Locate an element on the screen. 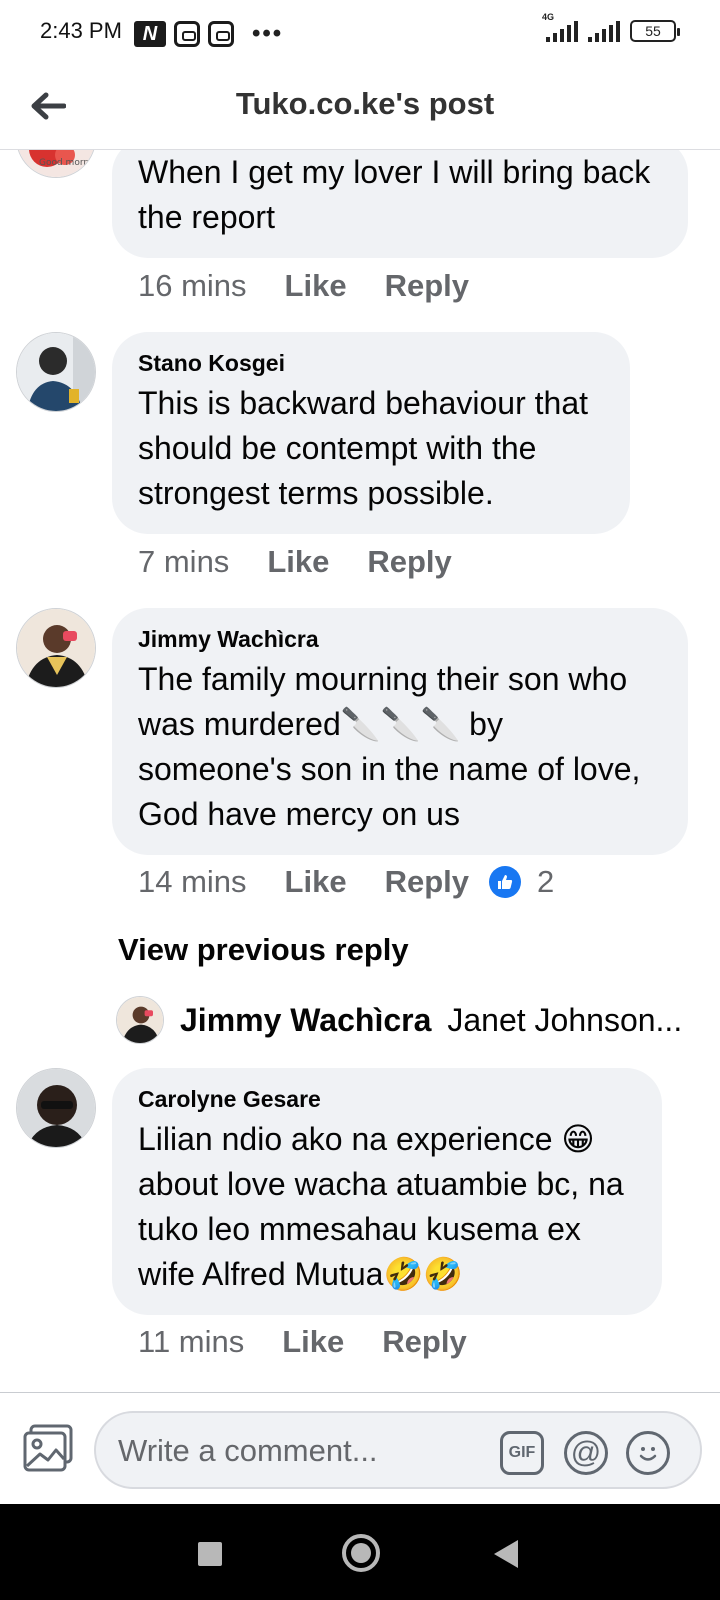 The height and width of the screenshot is (1600, 720). comment-author: Jimmy Wachìcra is located at coordinates (400, 639).